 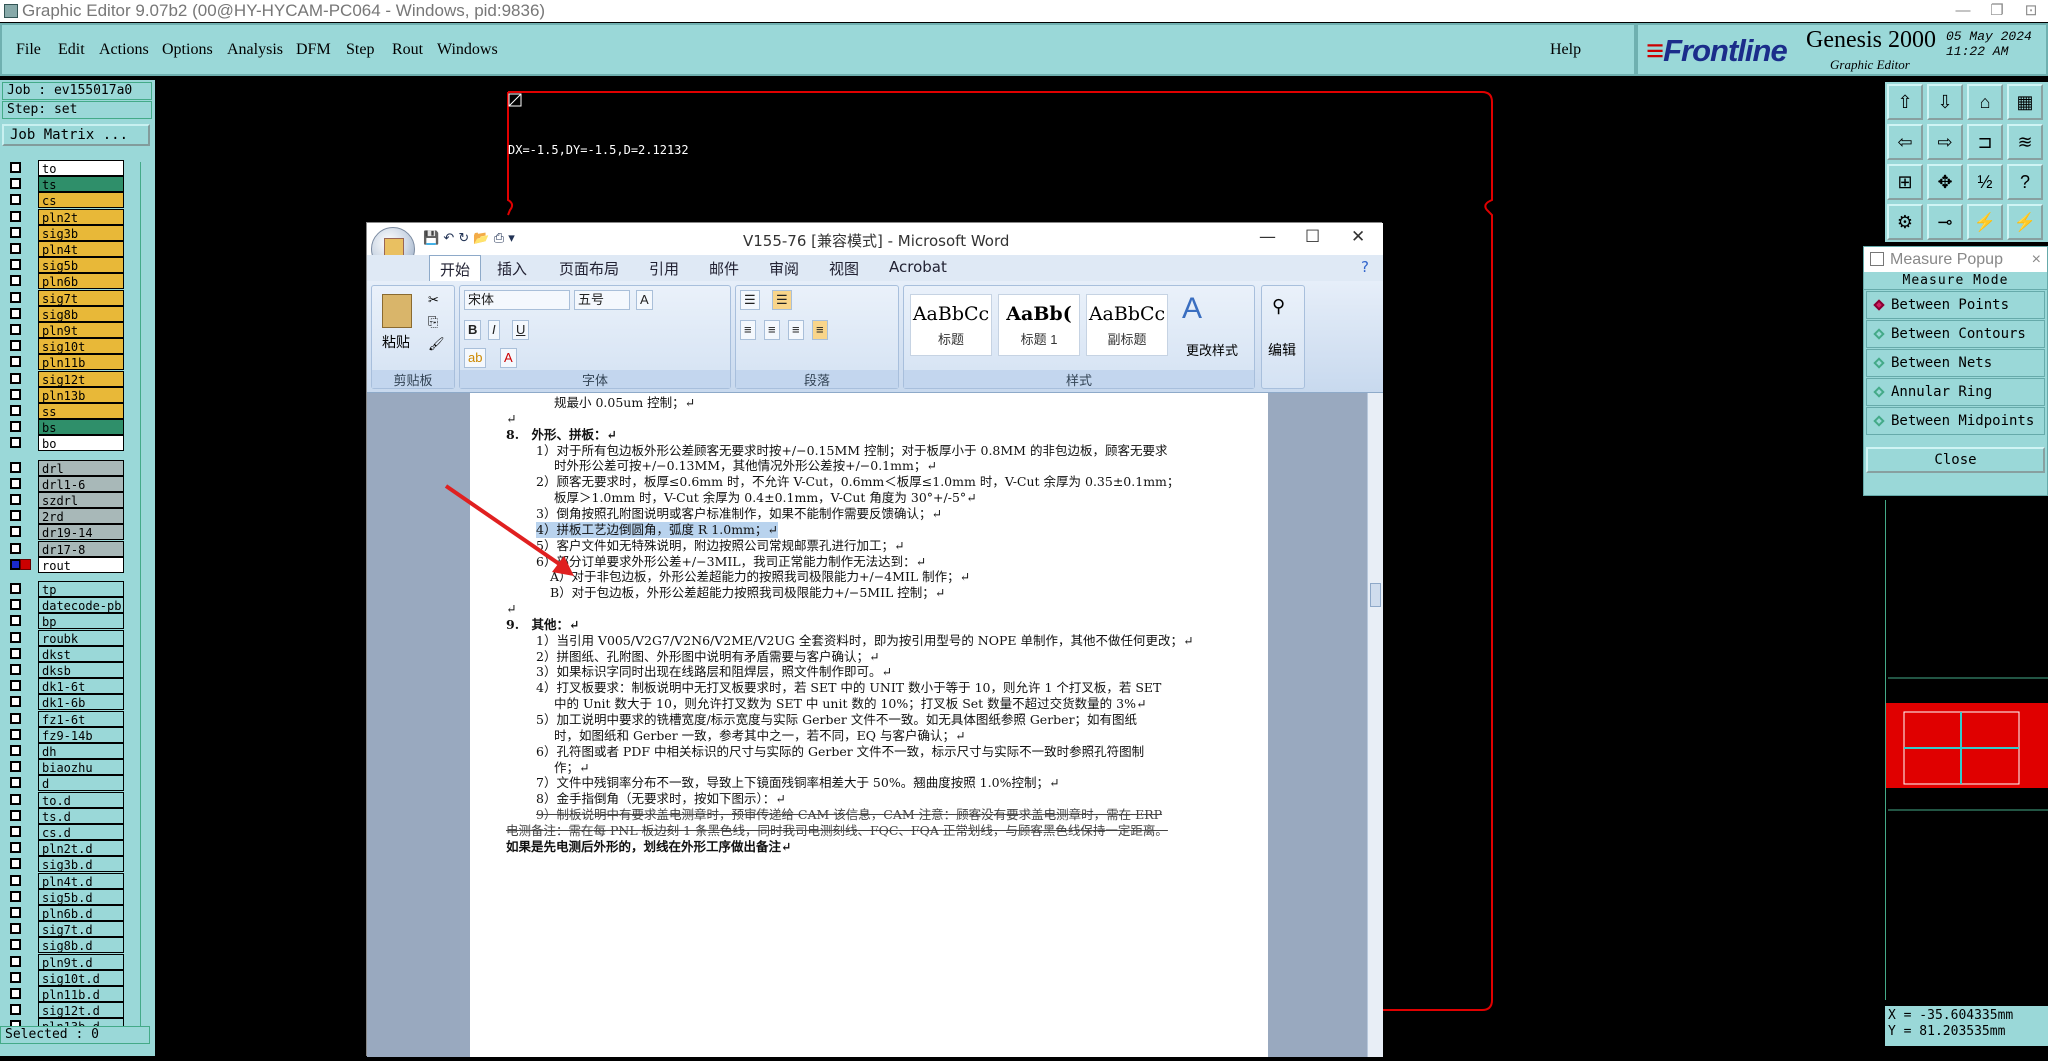 I want to click on layer-row: sig8b, so click(x=70, y=313).